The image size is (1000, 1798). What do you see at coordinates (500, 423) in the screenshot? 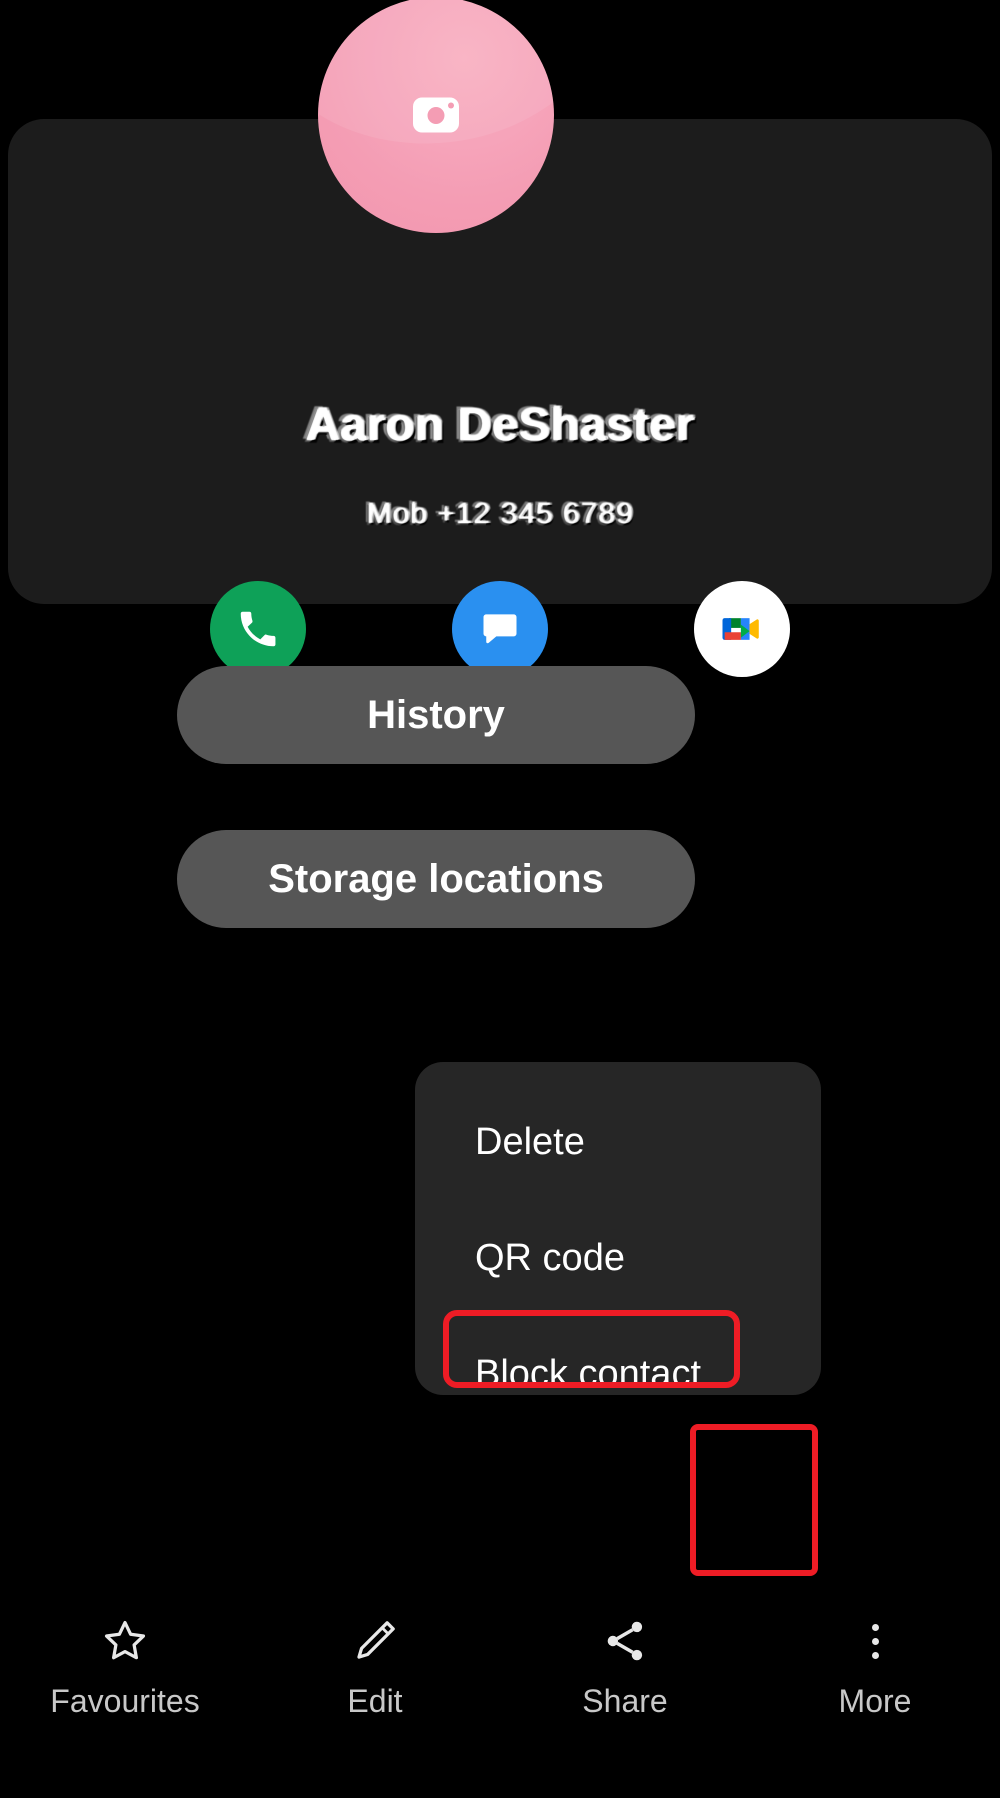
I see `contact-name: Aaron DeShaster` at bounding box center [500, 423].